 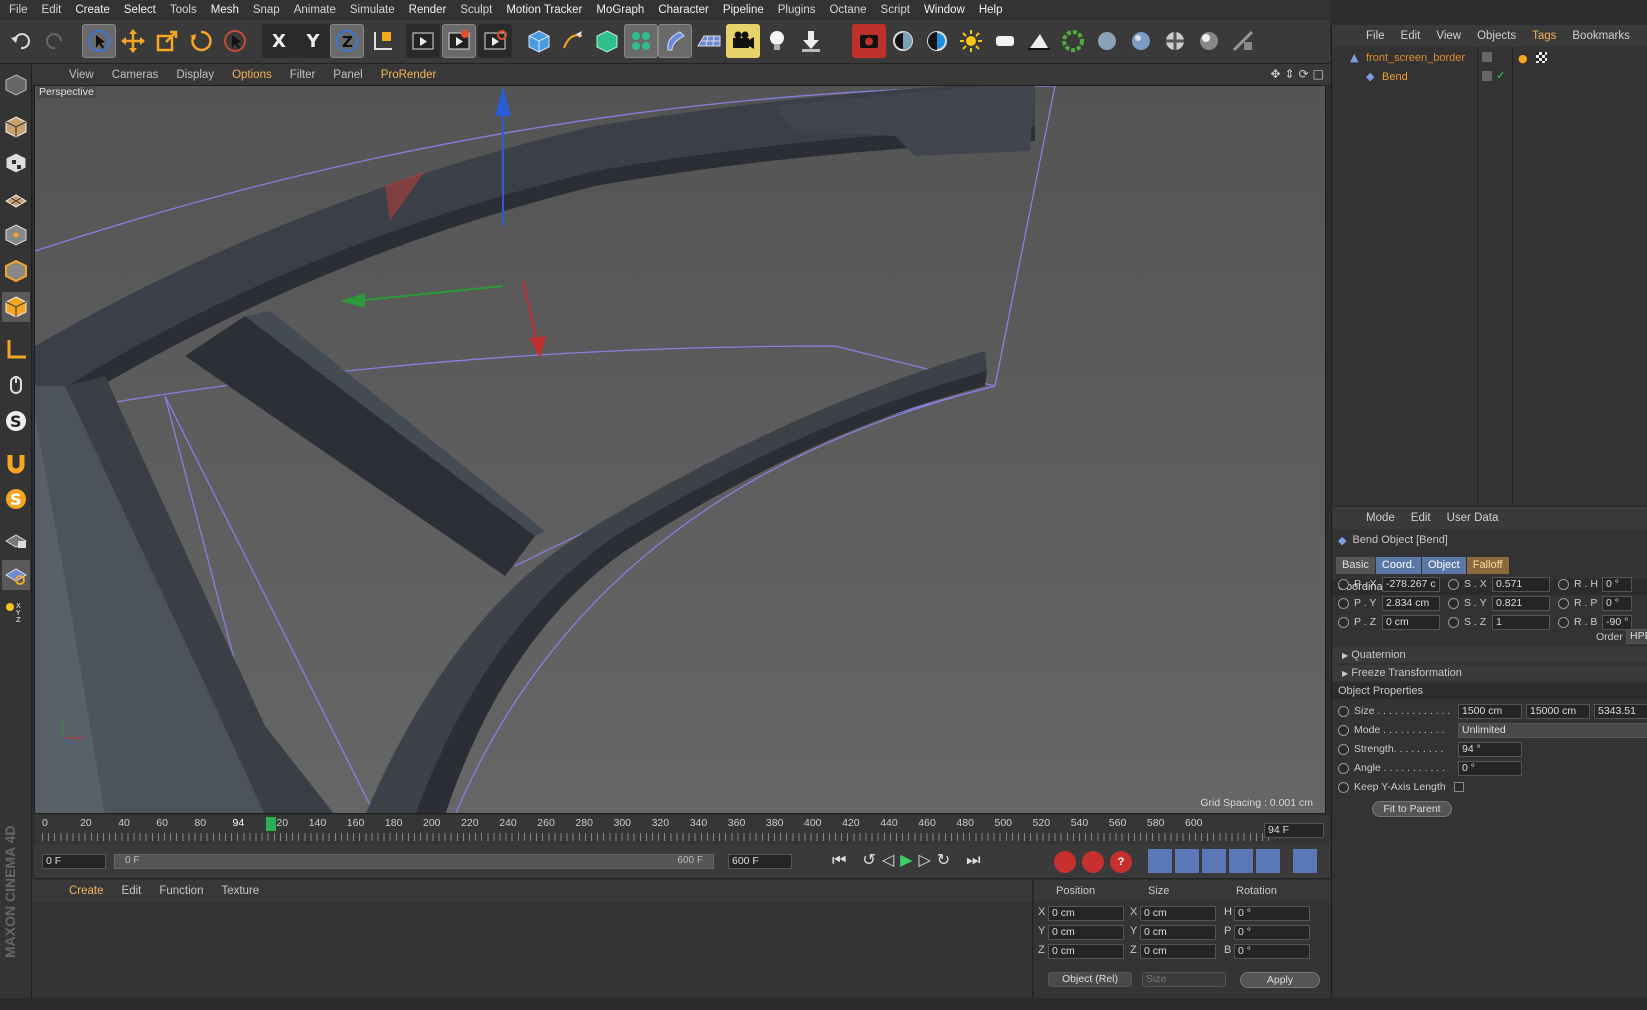 I want to click on sphere-material-icon, so click(x=1107, y=41).